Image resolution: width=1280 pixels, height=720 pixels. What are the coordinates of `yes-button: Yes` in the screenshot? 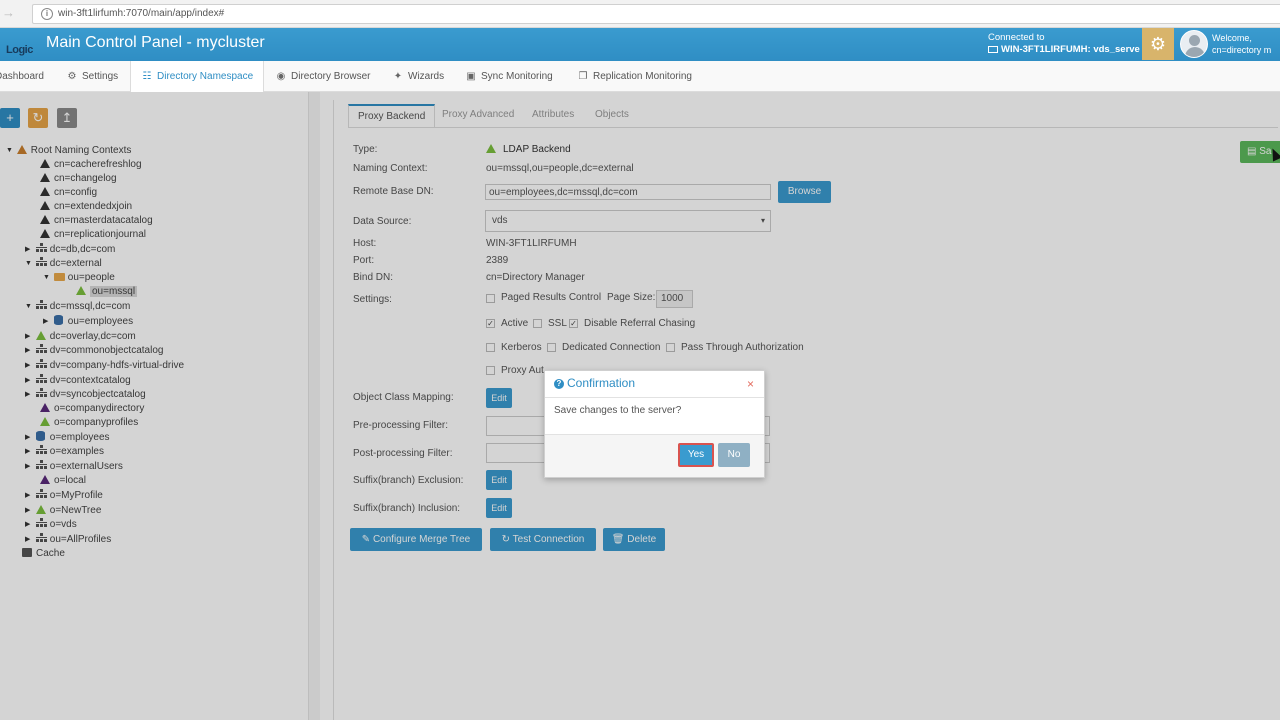 It's located at (696, 455).